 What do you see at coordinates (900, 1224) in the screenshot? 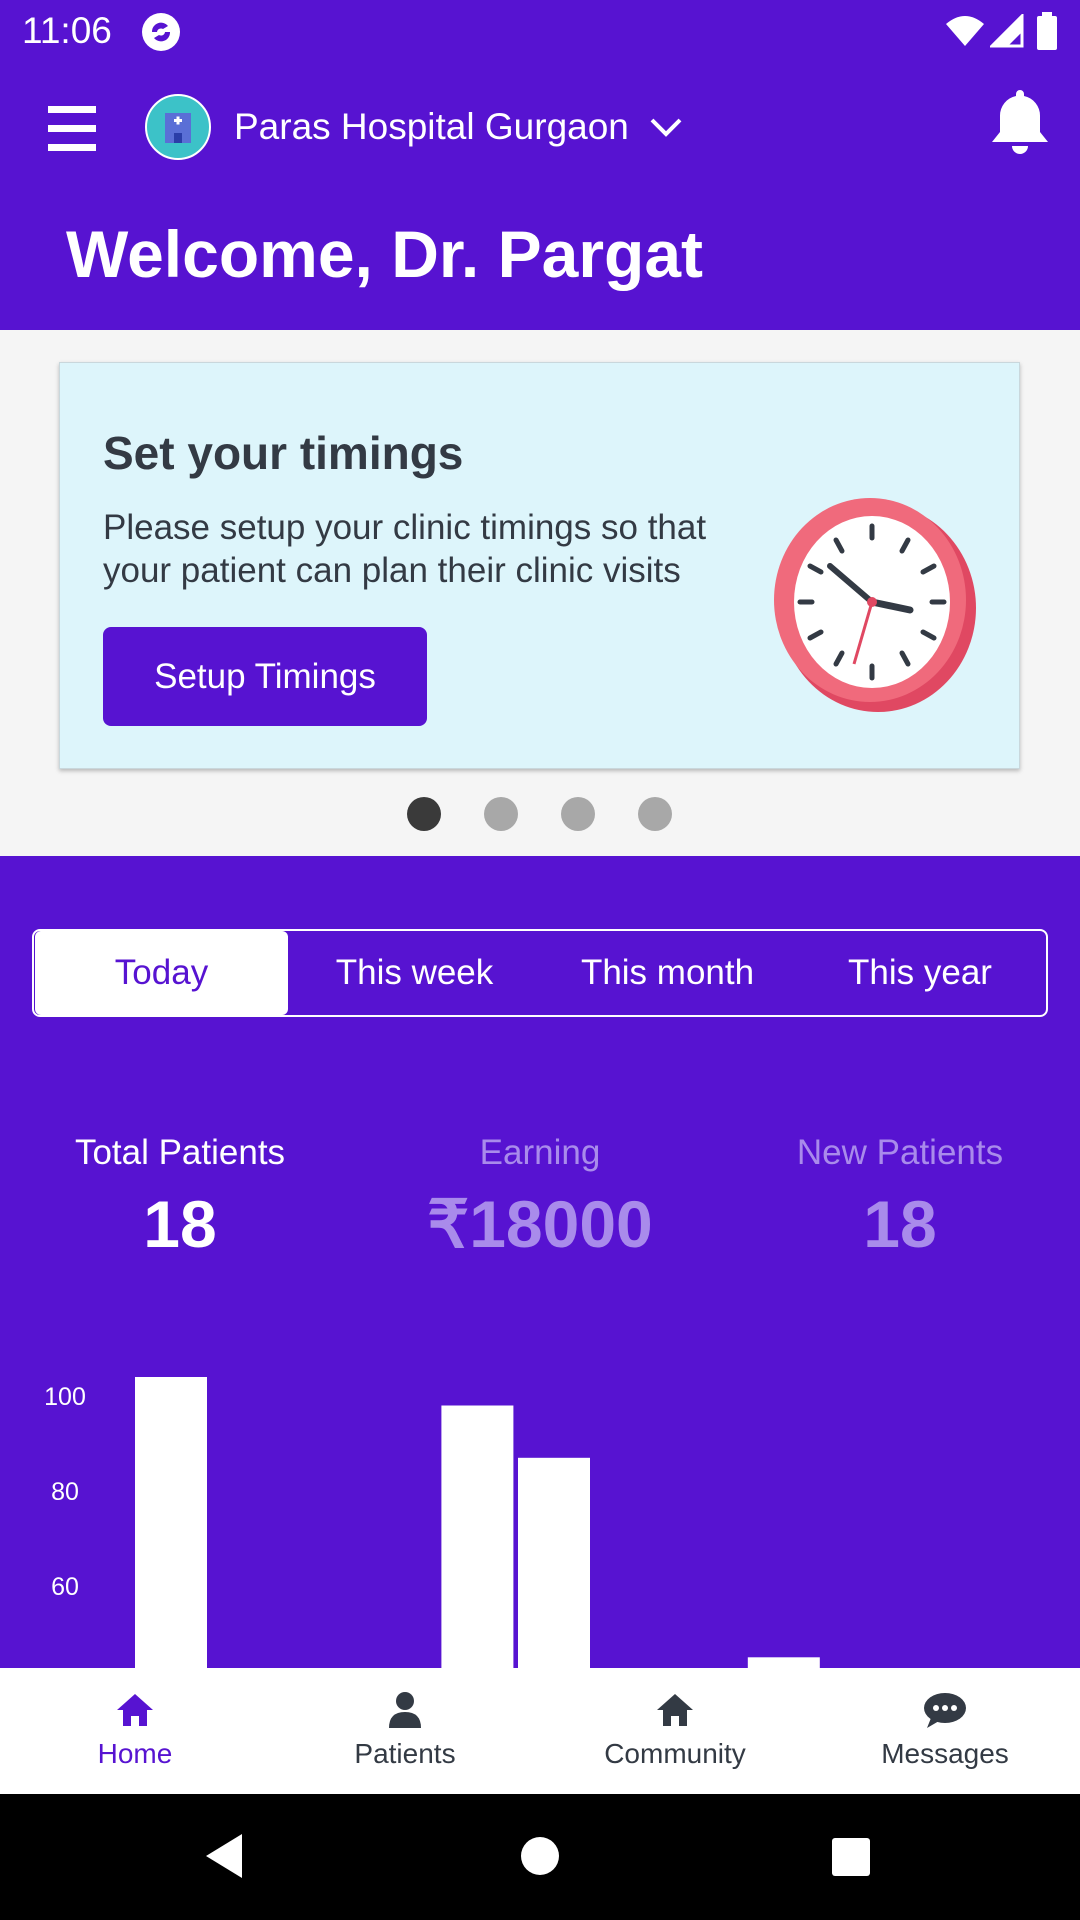
I see `new-patients-value: 18` at bounding box center [900, 1224].